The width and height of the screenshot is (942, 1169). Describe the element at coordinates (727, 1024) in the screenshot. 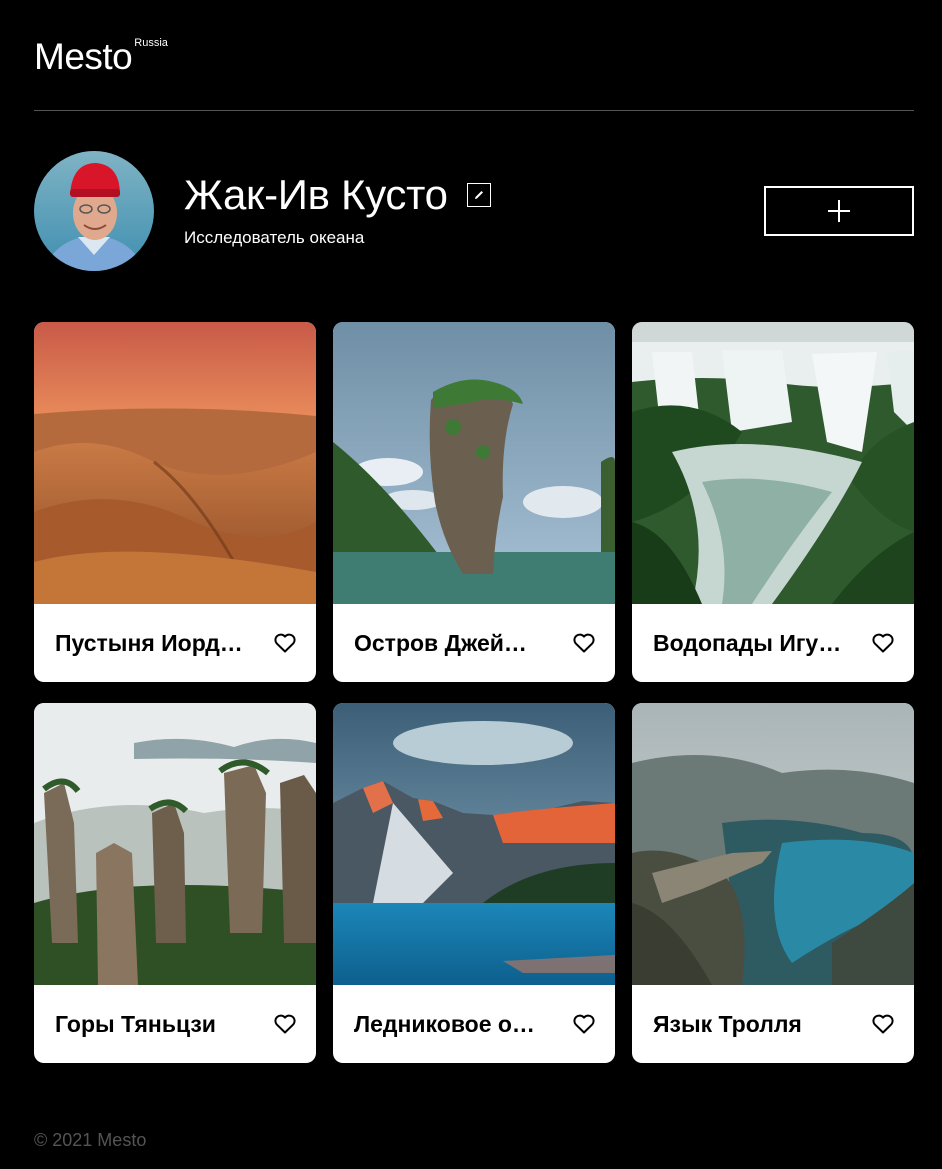

I see `card-title: Язык Тролля` at that location.